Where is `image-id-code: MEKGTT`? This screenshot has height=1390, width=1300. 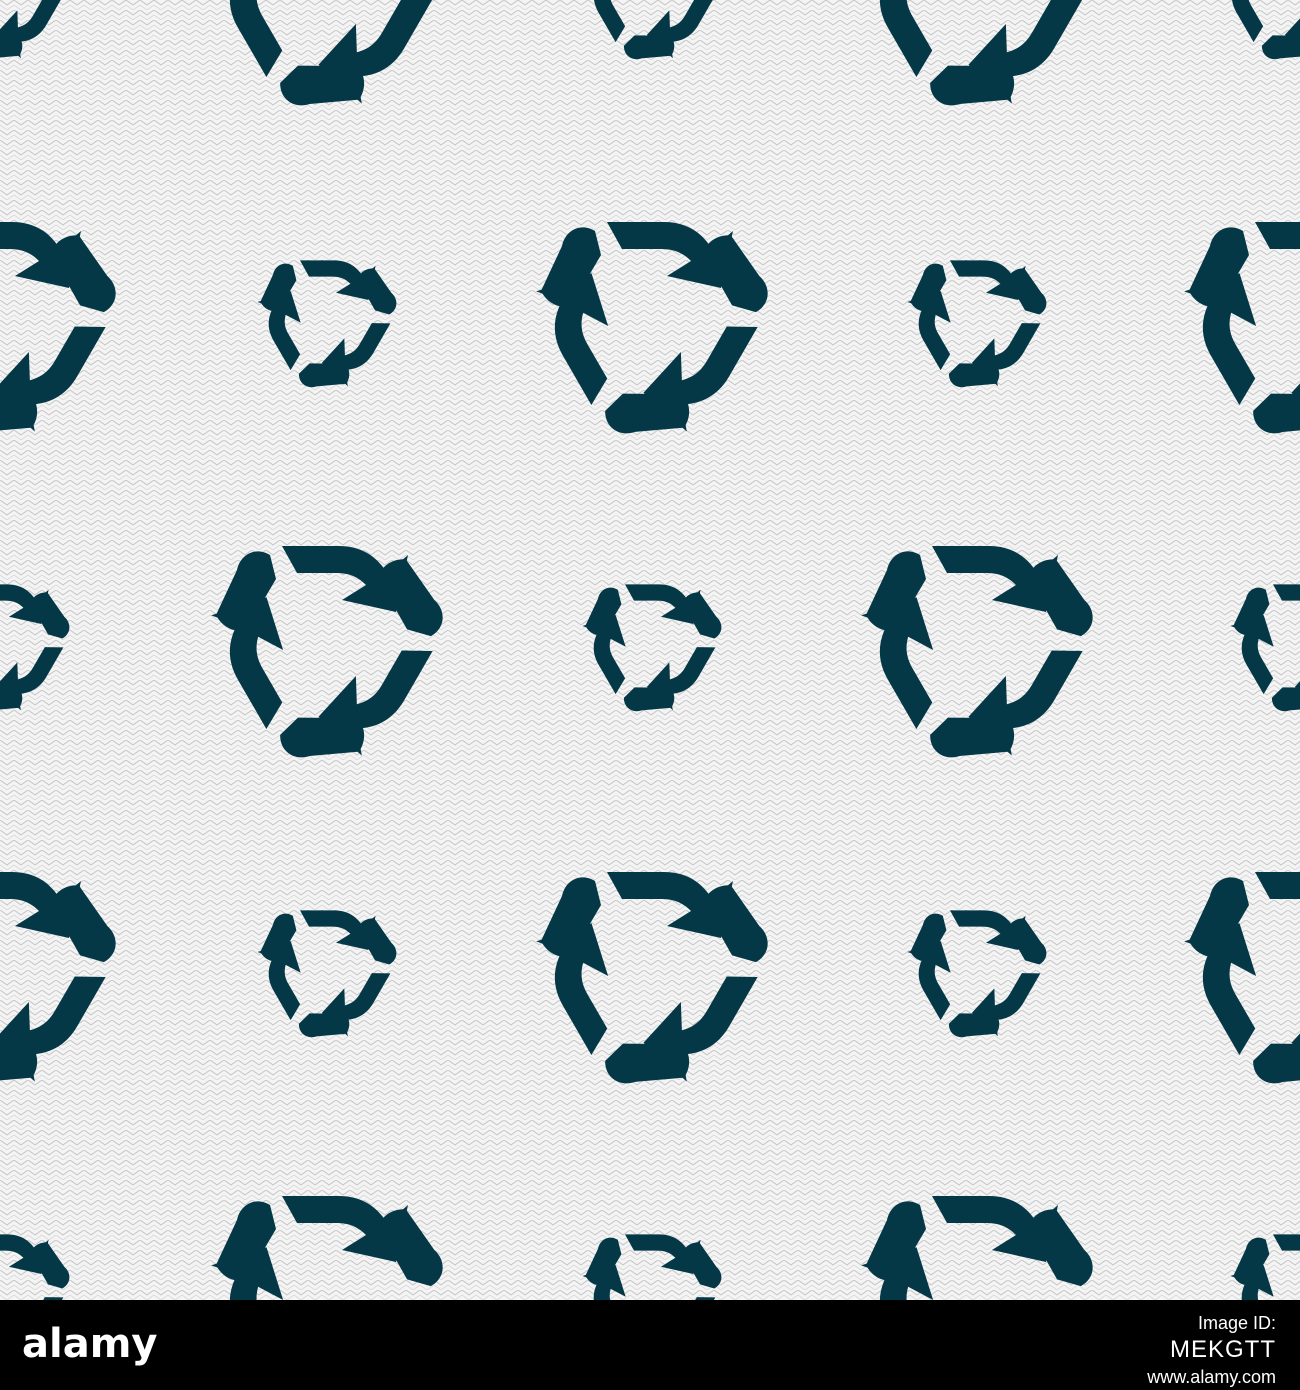
image-id-code: MEKGTT is located at coordinates (1223, 1349).